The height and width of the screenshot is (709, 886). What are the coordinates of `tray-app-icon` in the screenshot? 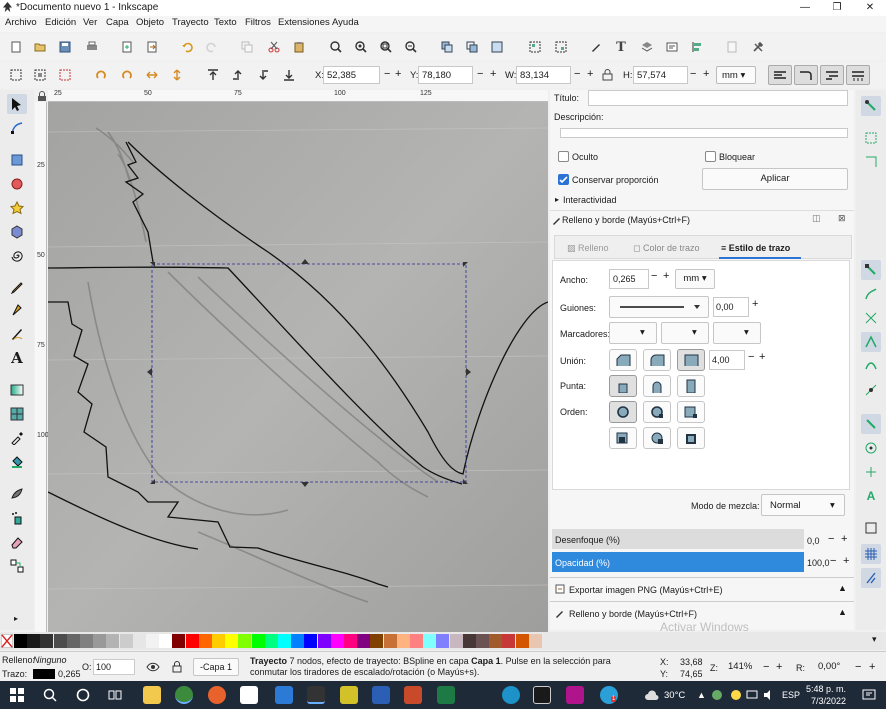 It's located at (717, 695).